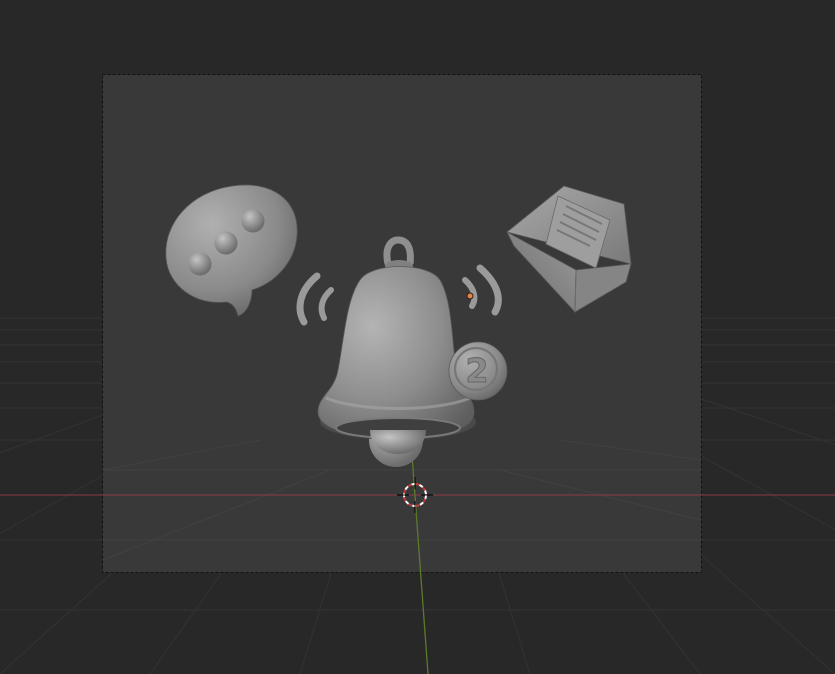  What do you see at coordinates (470, 296) in the screenshot?
I see `object-origin-icon` at bounding box center [470, 296].